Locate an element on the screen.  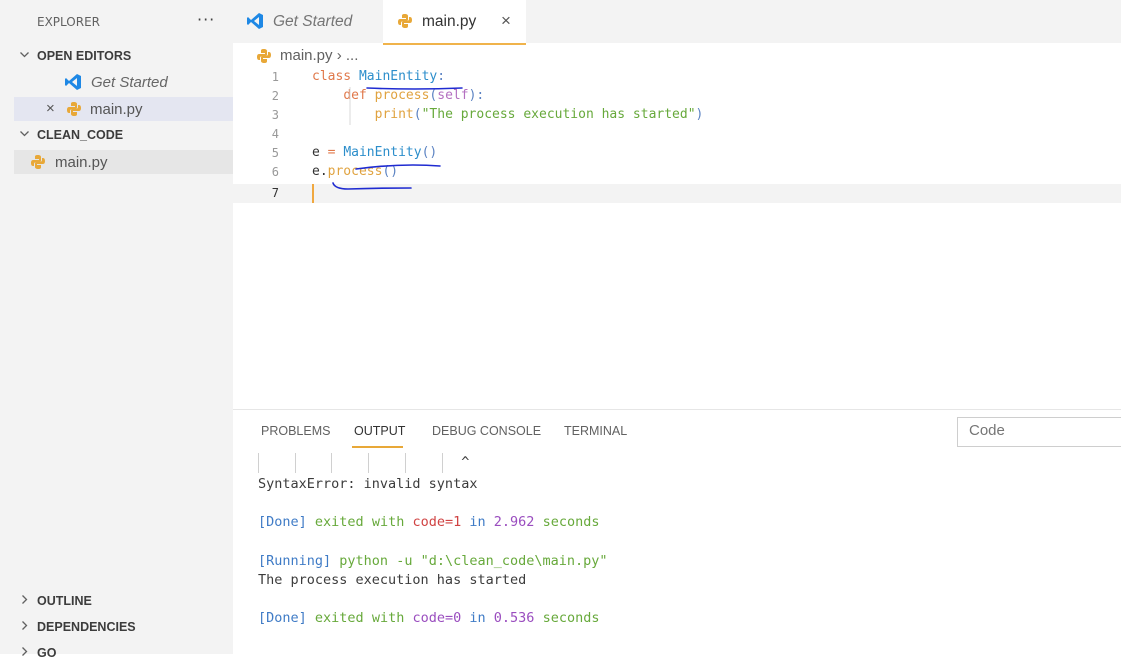
tab-terminal: TERMINAL is located at coordinates (595, 431).